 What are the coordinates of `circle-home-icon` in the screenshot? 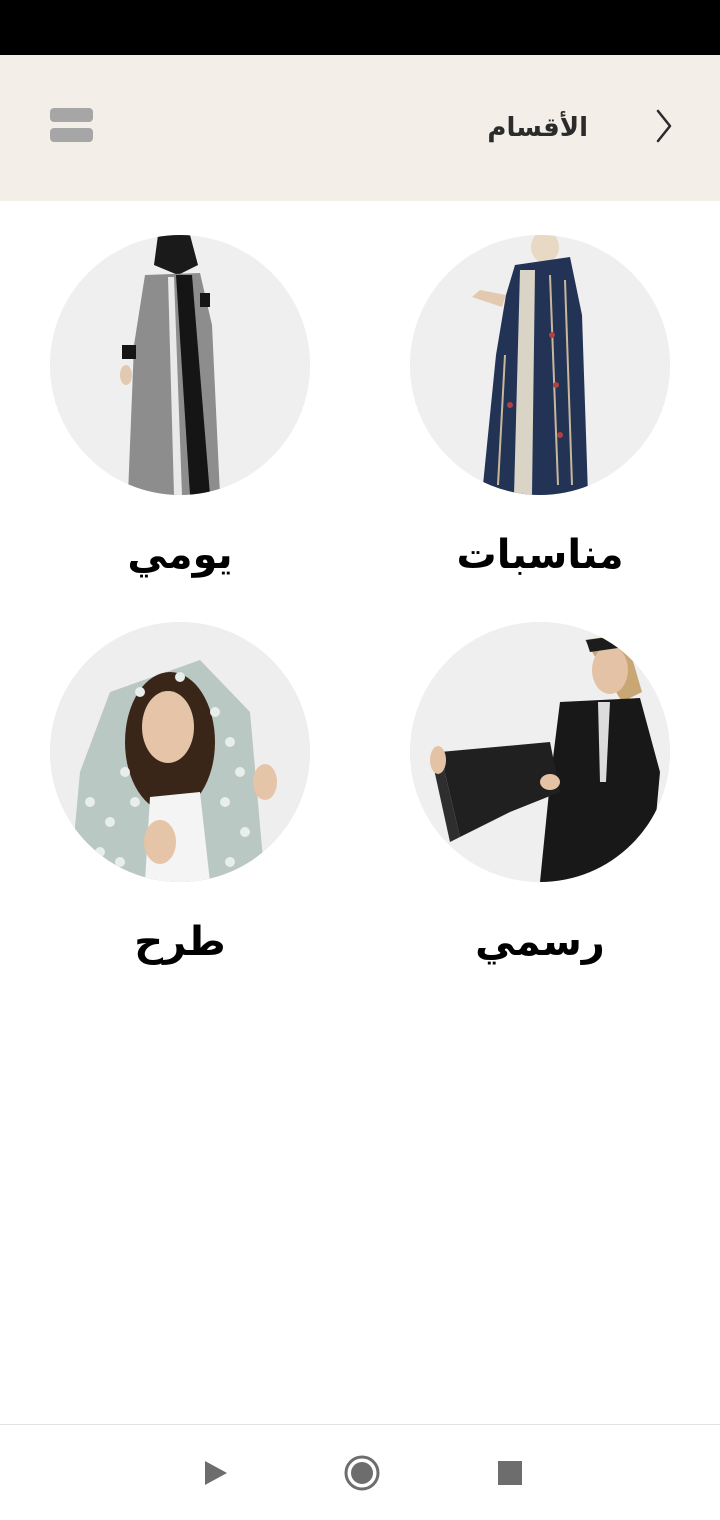 It's located at (362, 1473).